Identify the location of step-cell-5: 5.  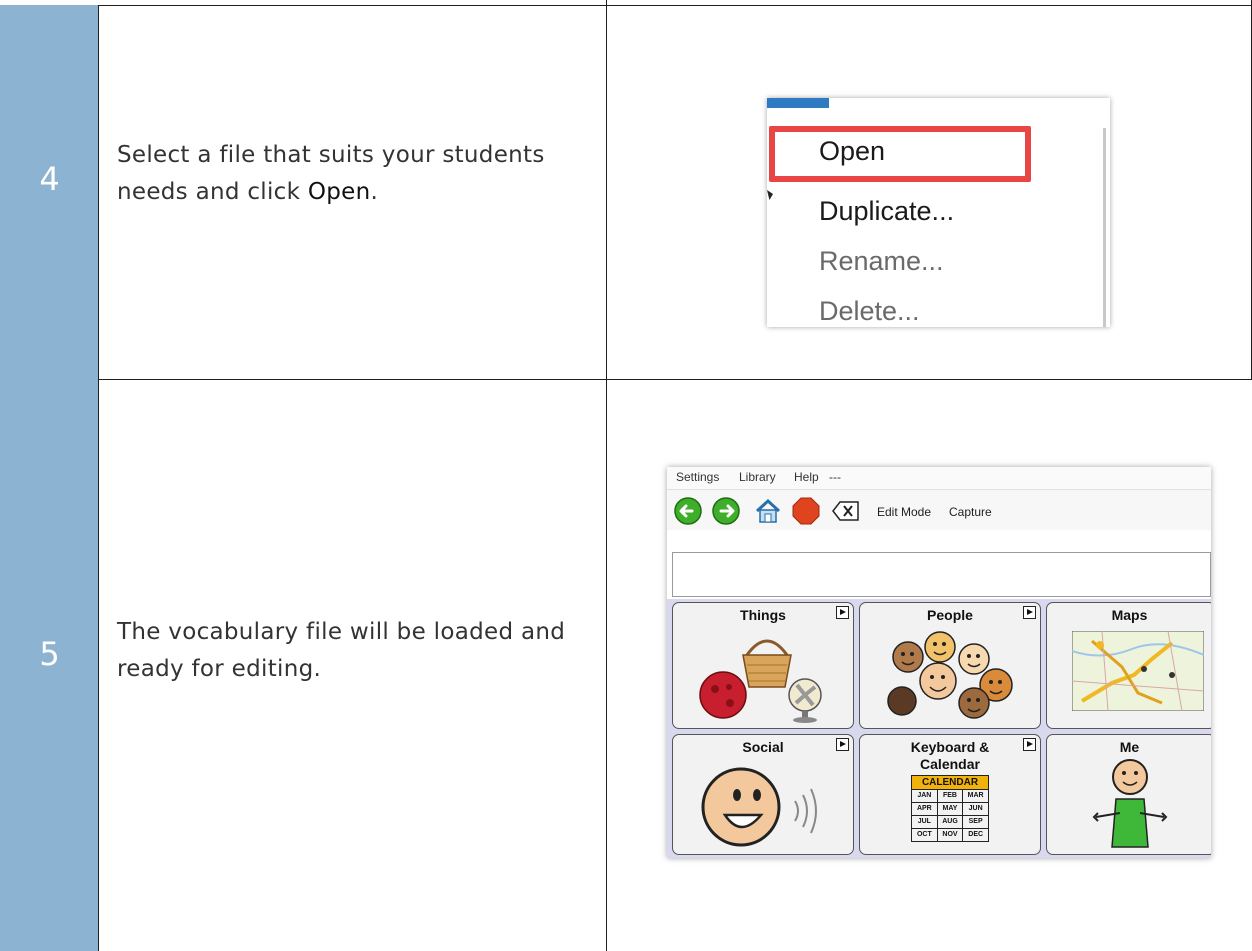
(49, 665).